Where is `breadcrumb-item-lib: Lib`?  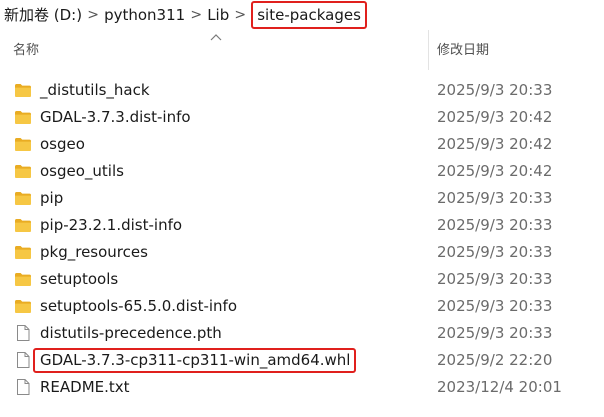
breadcrumb-item-lib: Lib is located at coordinates (218, 15).